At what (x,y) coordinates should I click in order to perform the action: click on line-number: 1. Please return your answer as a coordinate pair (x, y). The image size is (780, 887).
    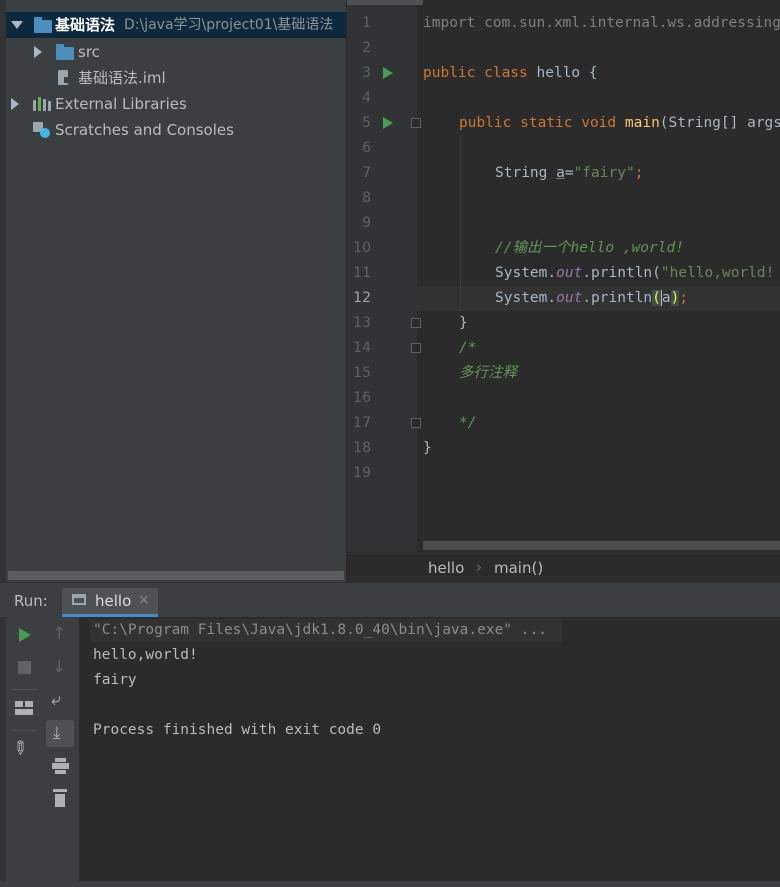
    Looking at the image, I should click on (366, 23).